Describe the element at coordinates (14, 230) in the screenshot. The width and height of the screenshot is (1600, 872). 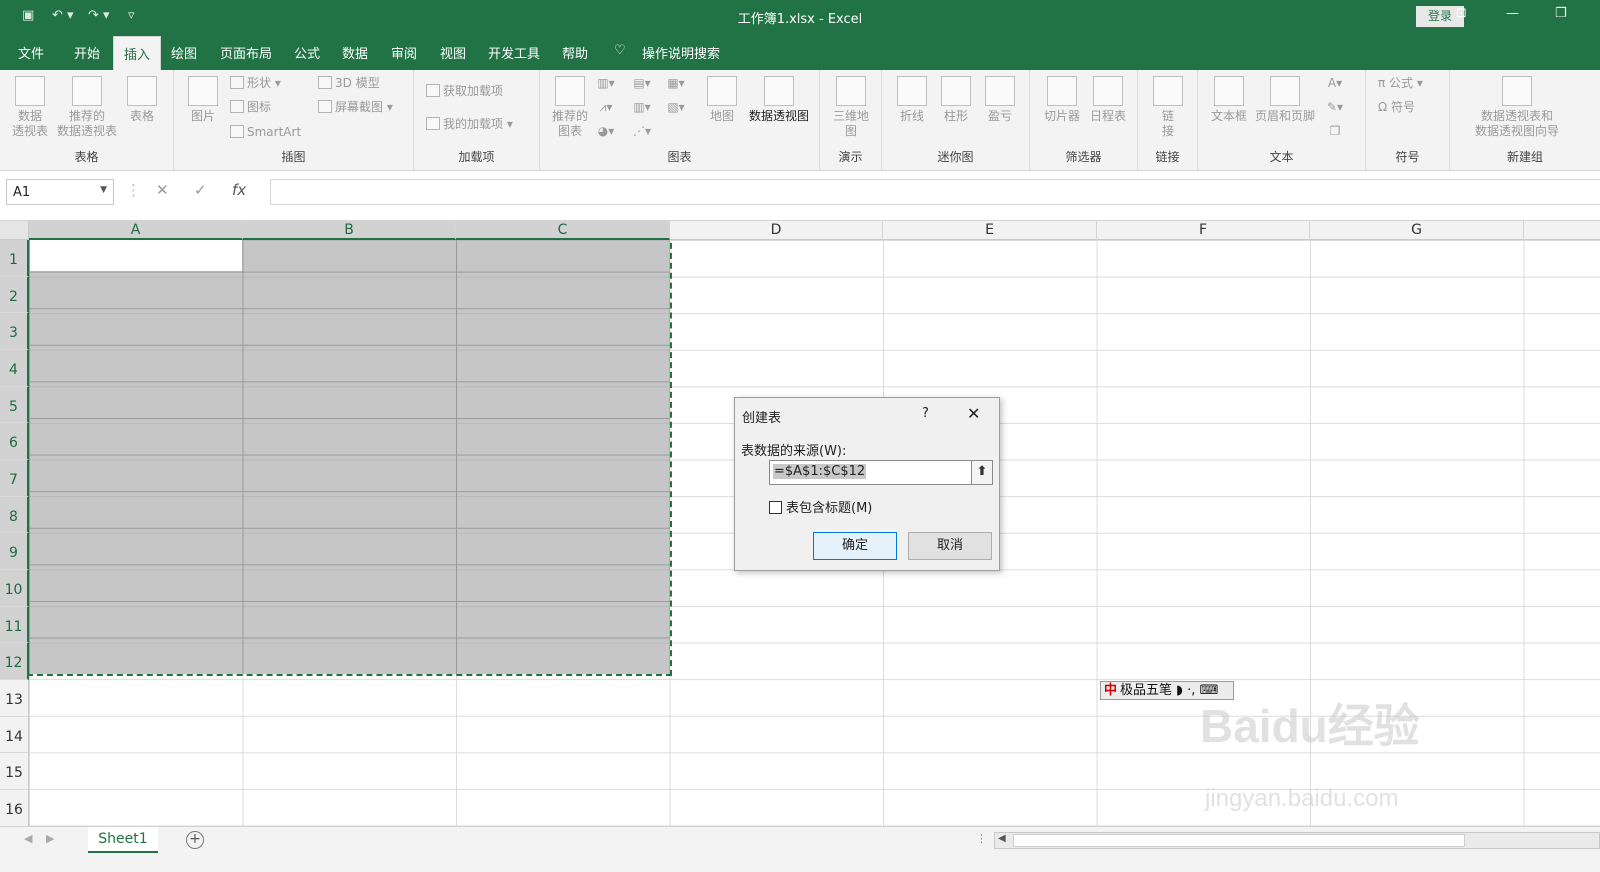
I see `select-all-corner` at that location.